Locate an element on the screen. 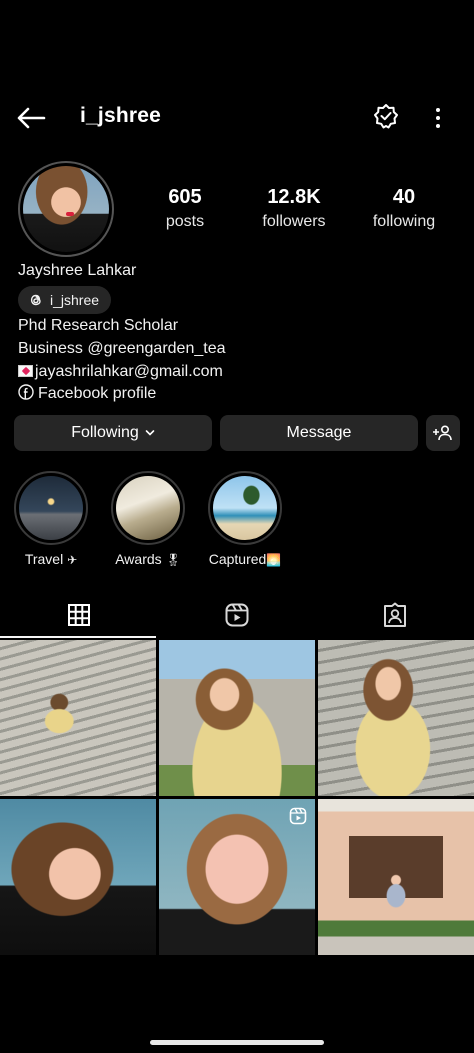  following-count-value: 40 is located at coordinates (404, 197).